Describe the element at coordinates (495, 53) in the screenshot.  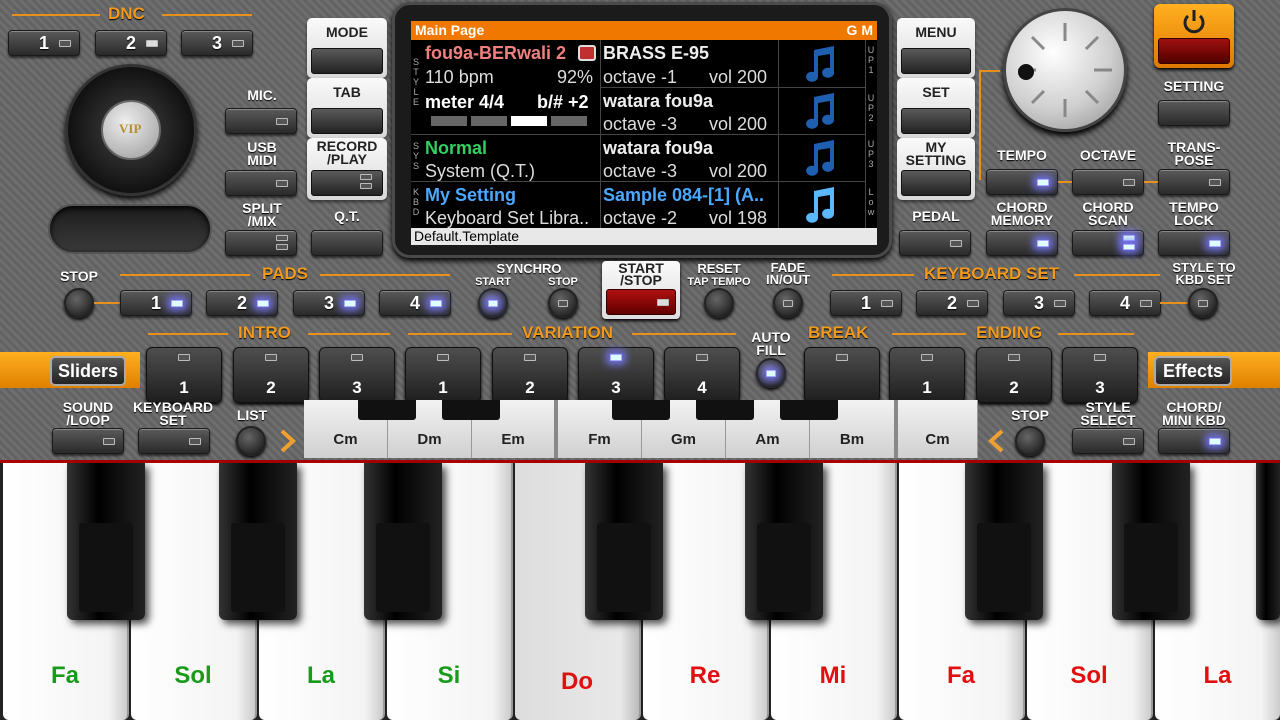
I see `style-name: fou9a-BERwali 2` at that location.